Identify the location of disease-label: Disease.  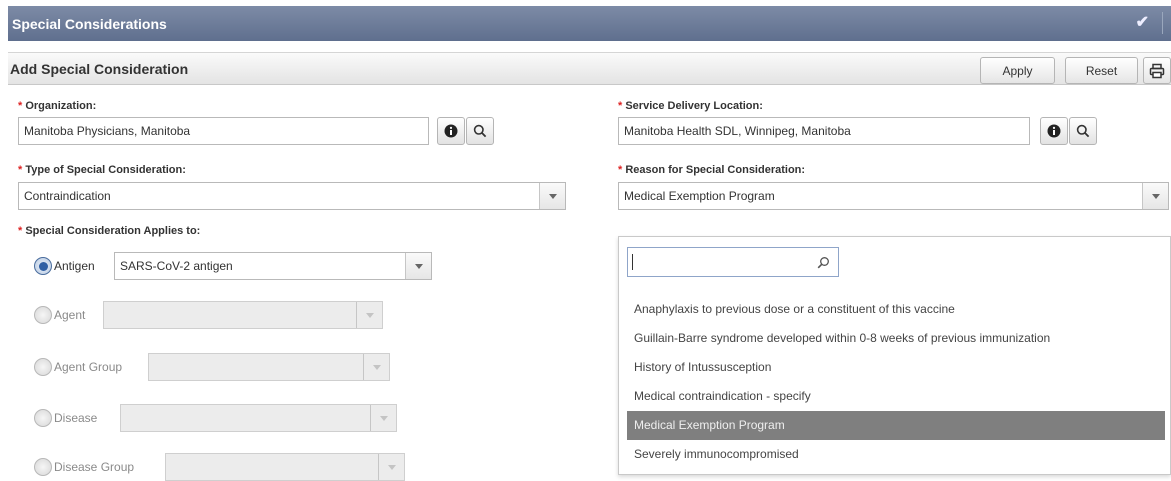
(76, 418).